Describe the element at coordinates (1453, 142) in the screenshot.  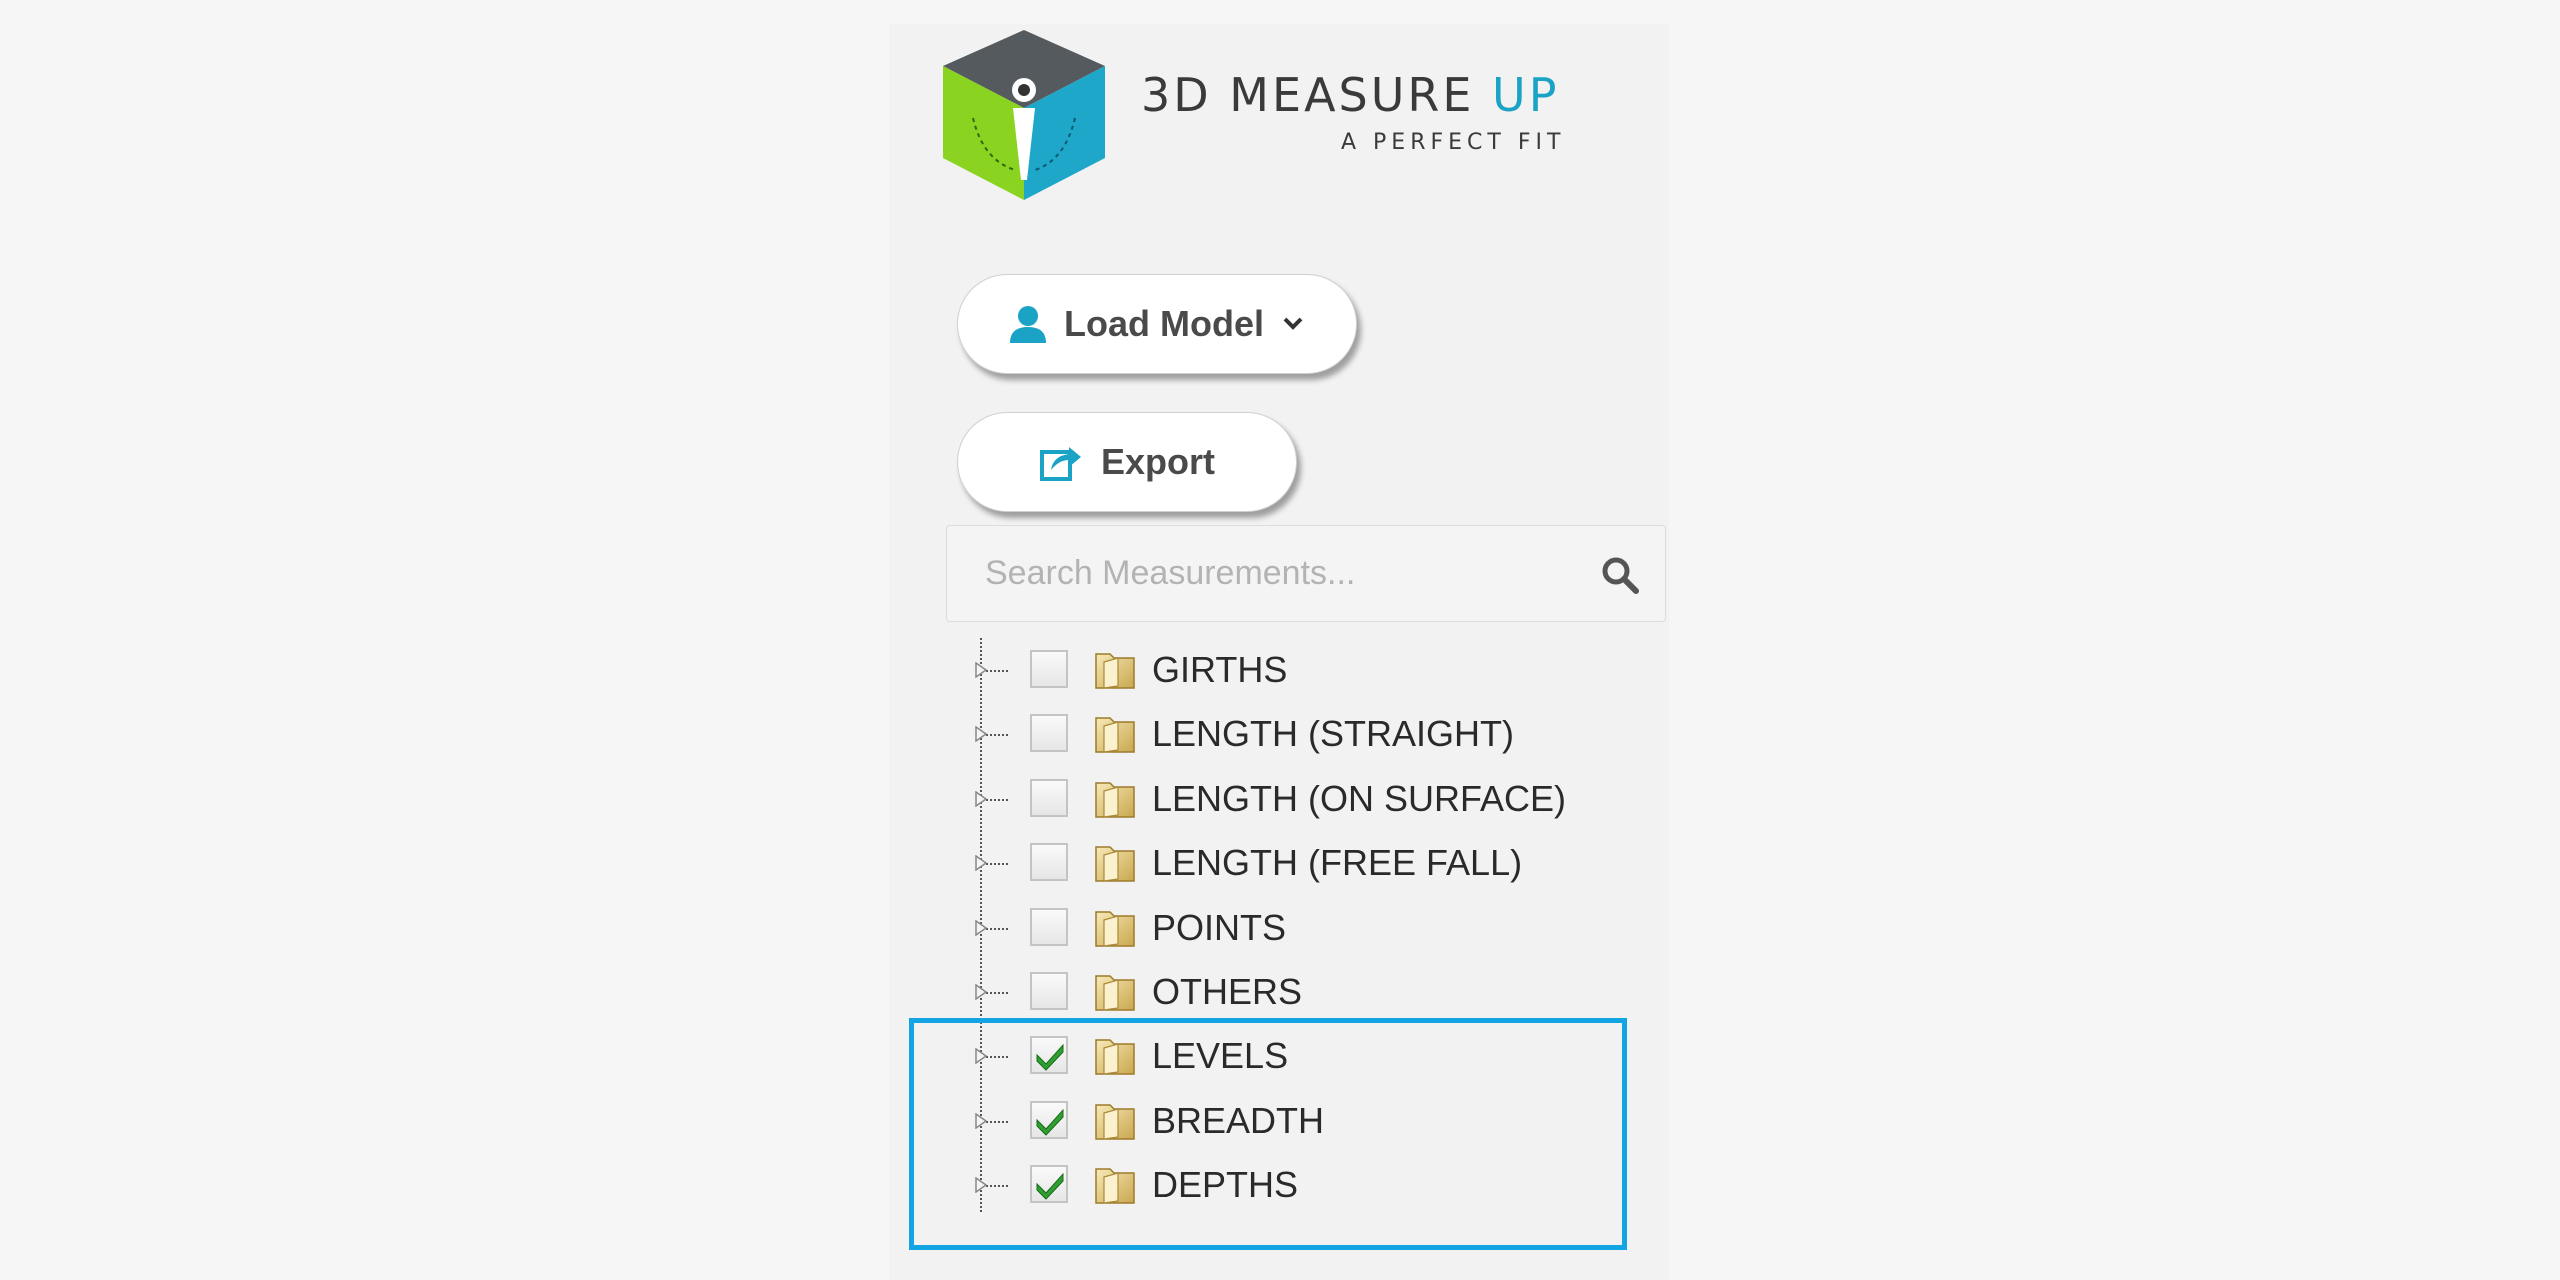
I see `brand-tagline: A PERFECT FIT` at that location.